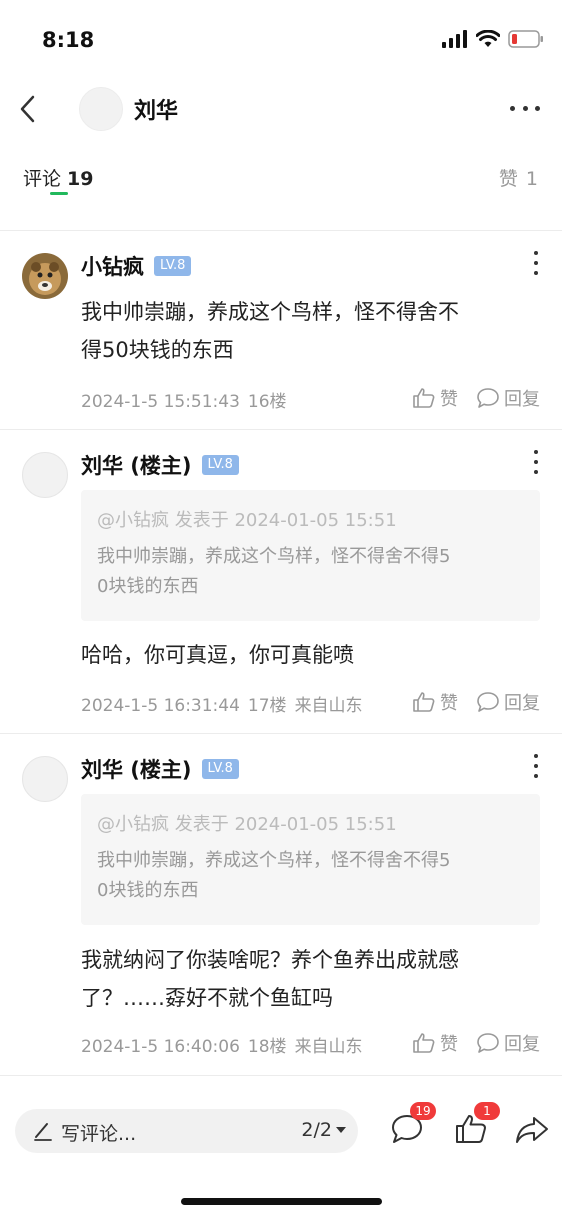 The image size is (562, 1218). I want to click on comments-button: 19, so click(413, 1126).